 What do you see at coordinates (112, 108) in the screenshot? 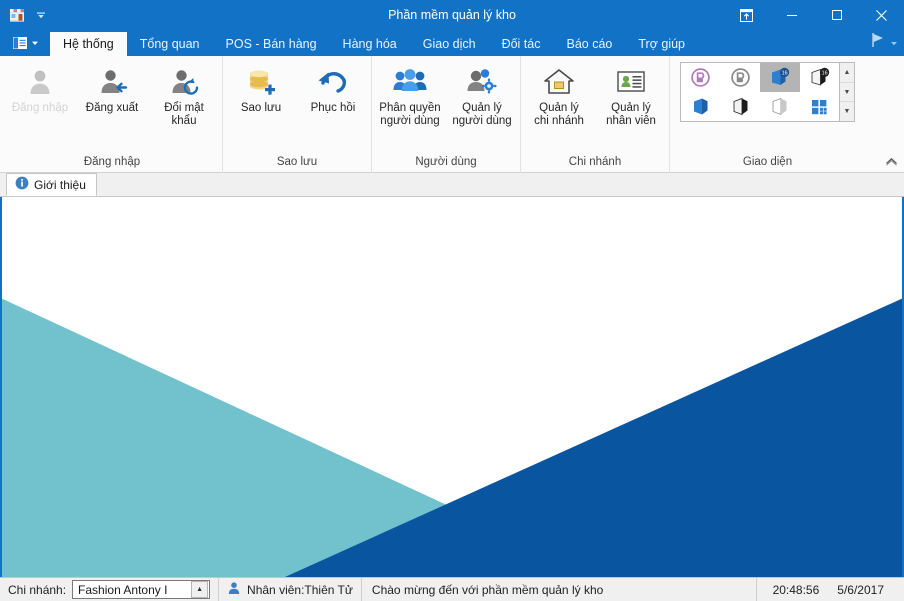
I see `dang-xuat-label: Đăng xuất` at bounding box center [112, 108].